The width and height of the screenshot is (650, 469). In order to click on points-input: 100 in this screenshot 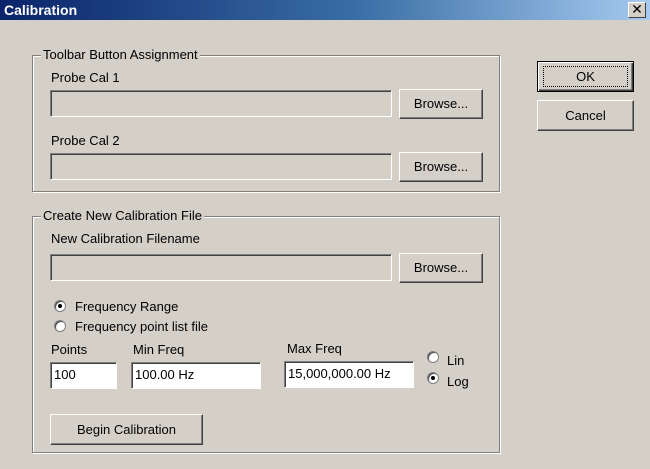, I will do `click(83, 375)`.